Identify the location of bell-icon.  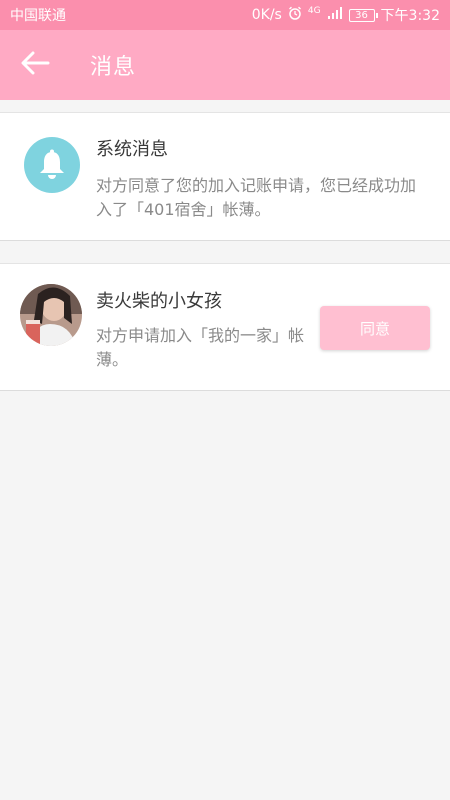
(52, 165).